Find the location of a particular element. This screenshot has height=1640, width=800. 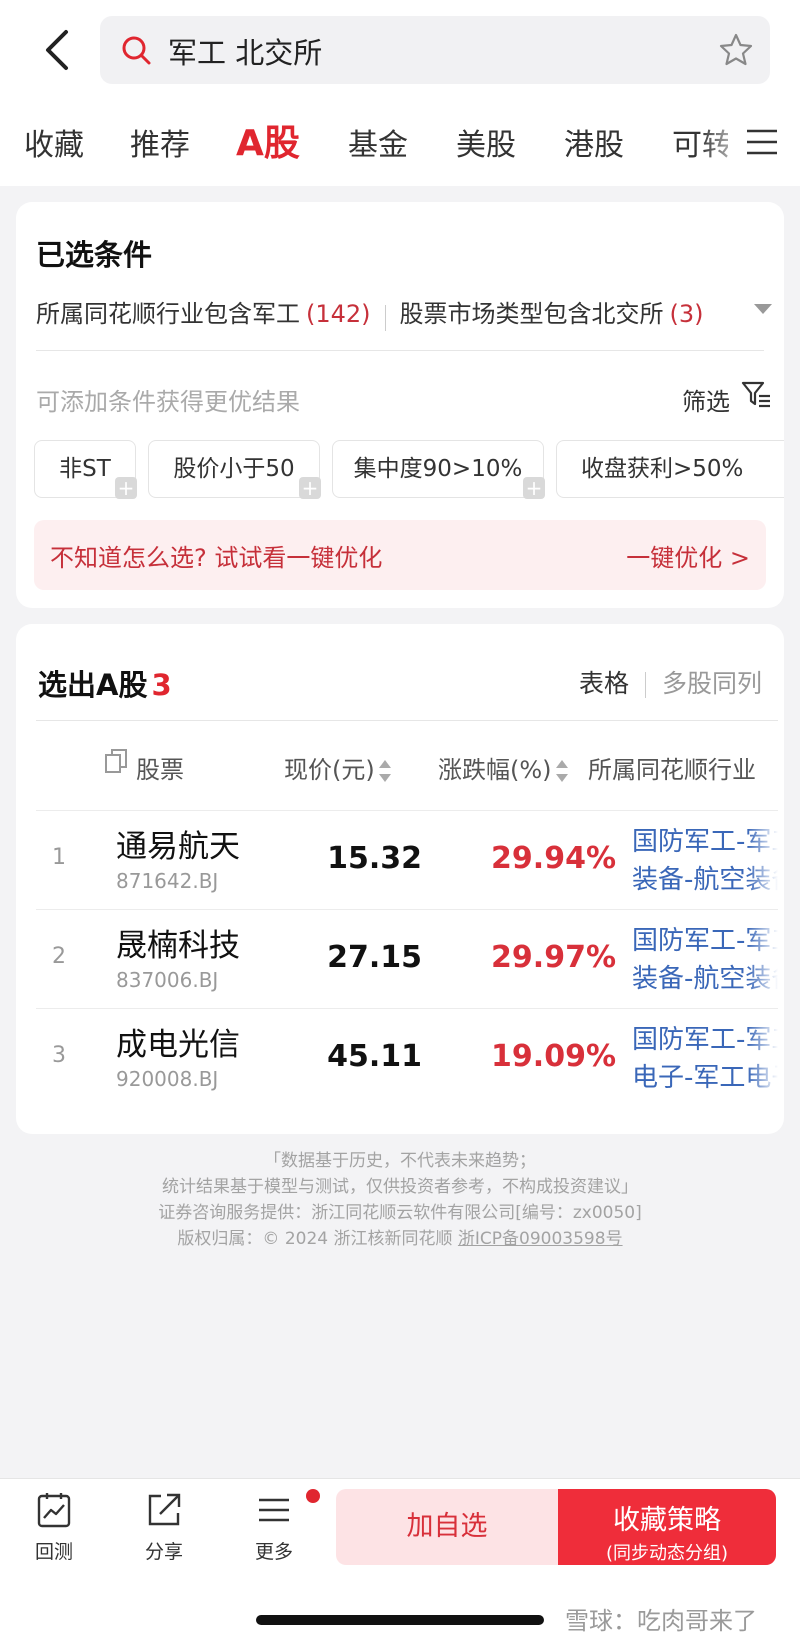

backtest-icon is located at coordinates (54, 1510).